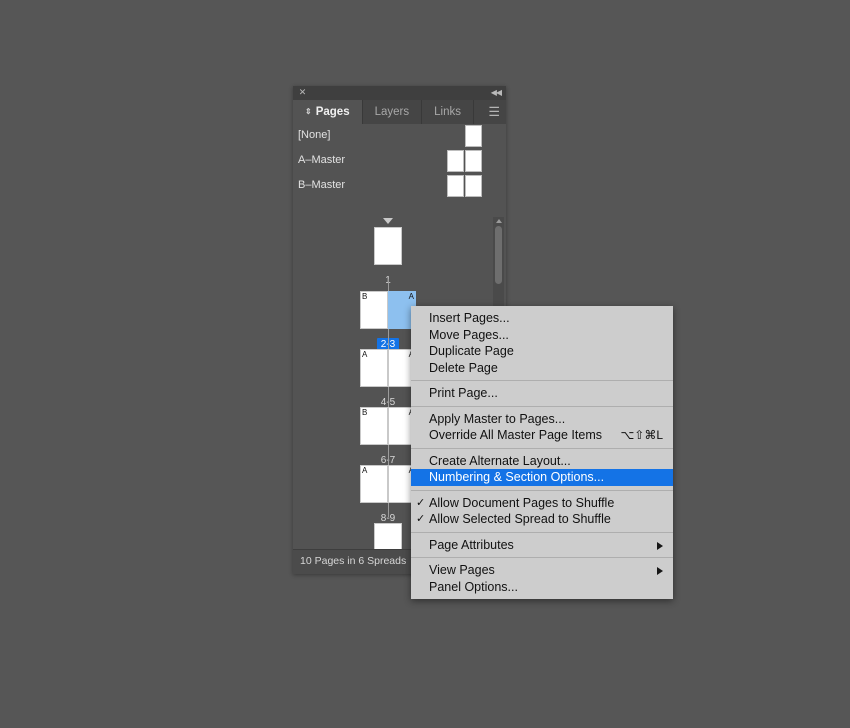 The width and height of the screenshot is (850, 728). I want to click on menu-item-label: Override All Master Page Items, so click(515, 435).